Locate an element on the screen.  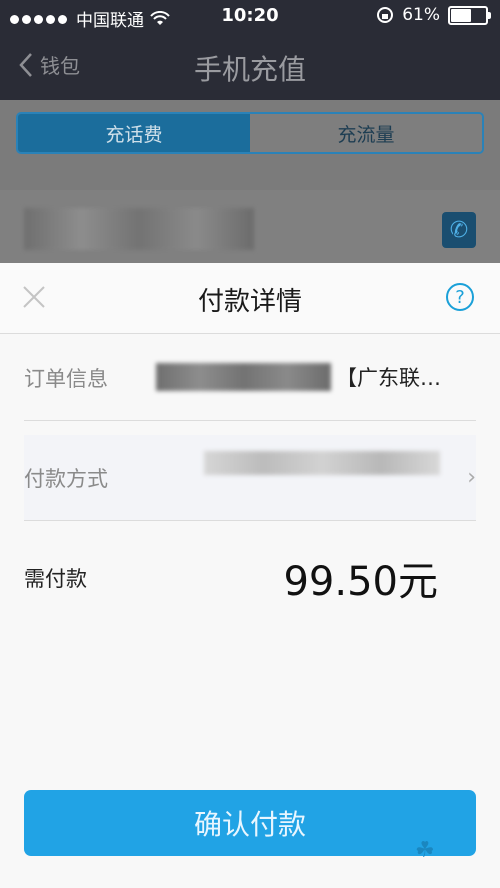
battery-percent: 61% is located at coordinates (421, 15).